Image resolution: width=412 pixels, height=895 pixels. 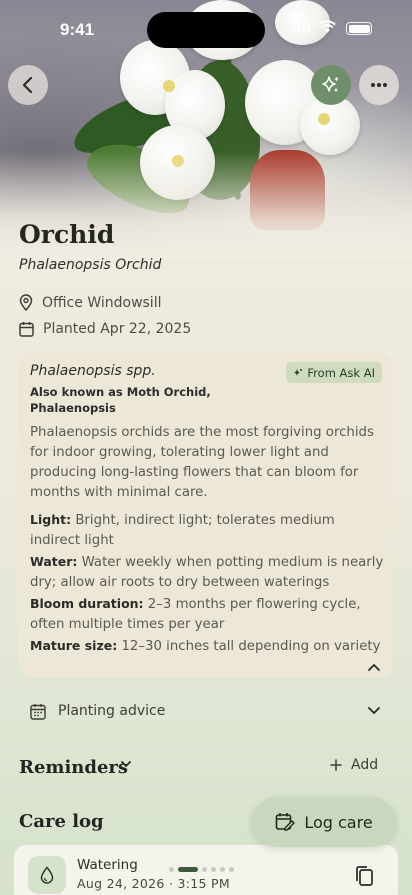 I want to click on dynamic-island, so click(x=206, y=30).